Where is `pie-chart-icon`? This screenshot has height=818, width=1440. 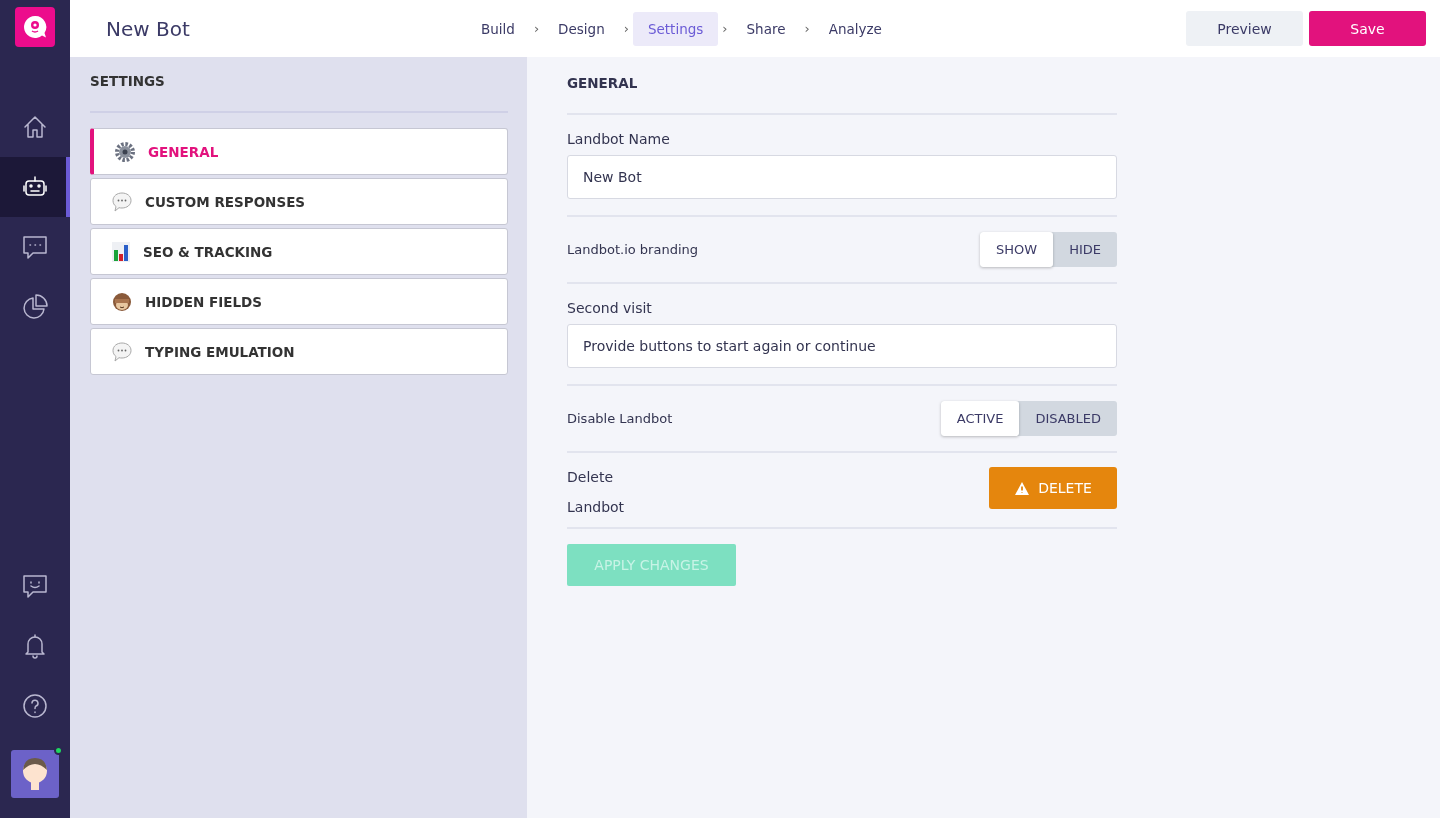
pie-chart-icon is located at coordinates (35, 307).